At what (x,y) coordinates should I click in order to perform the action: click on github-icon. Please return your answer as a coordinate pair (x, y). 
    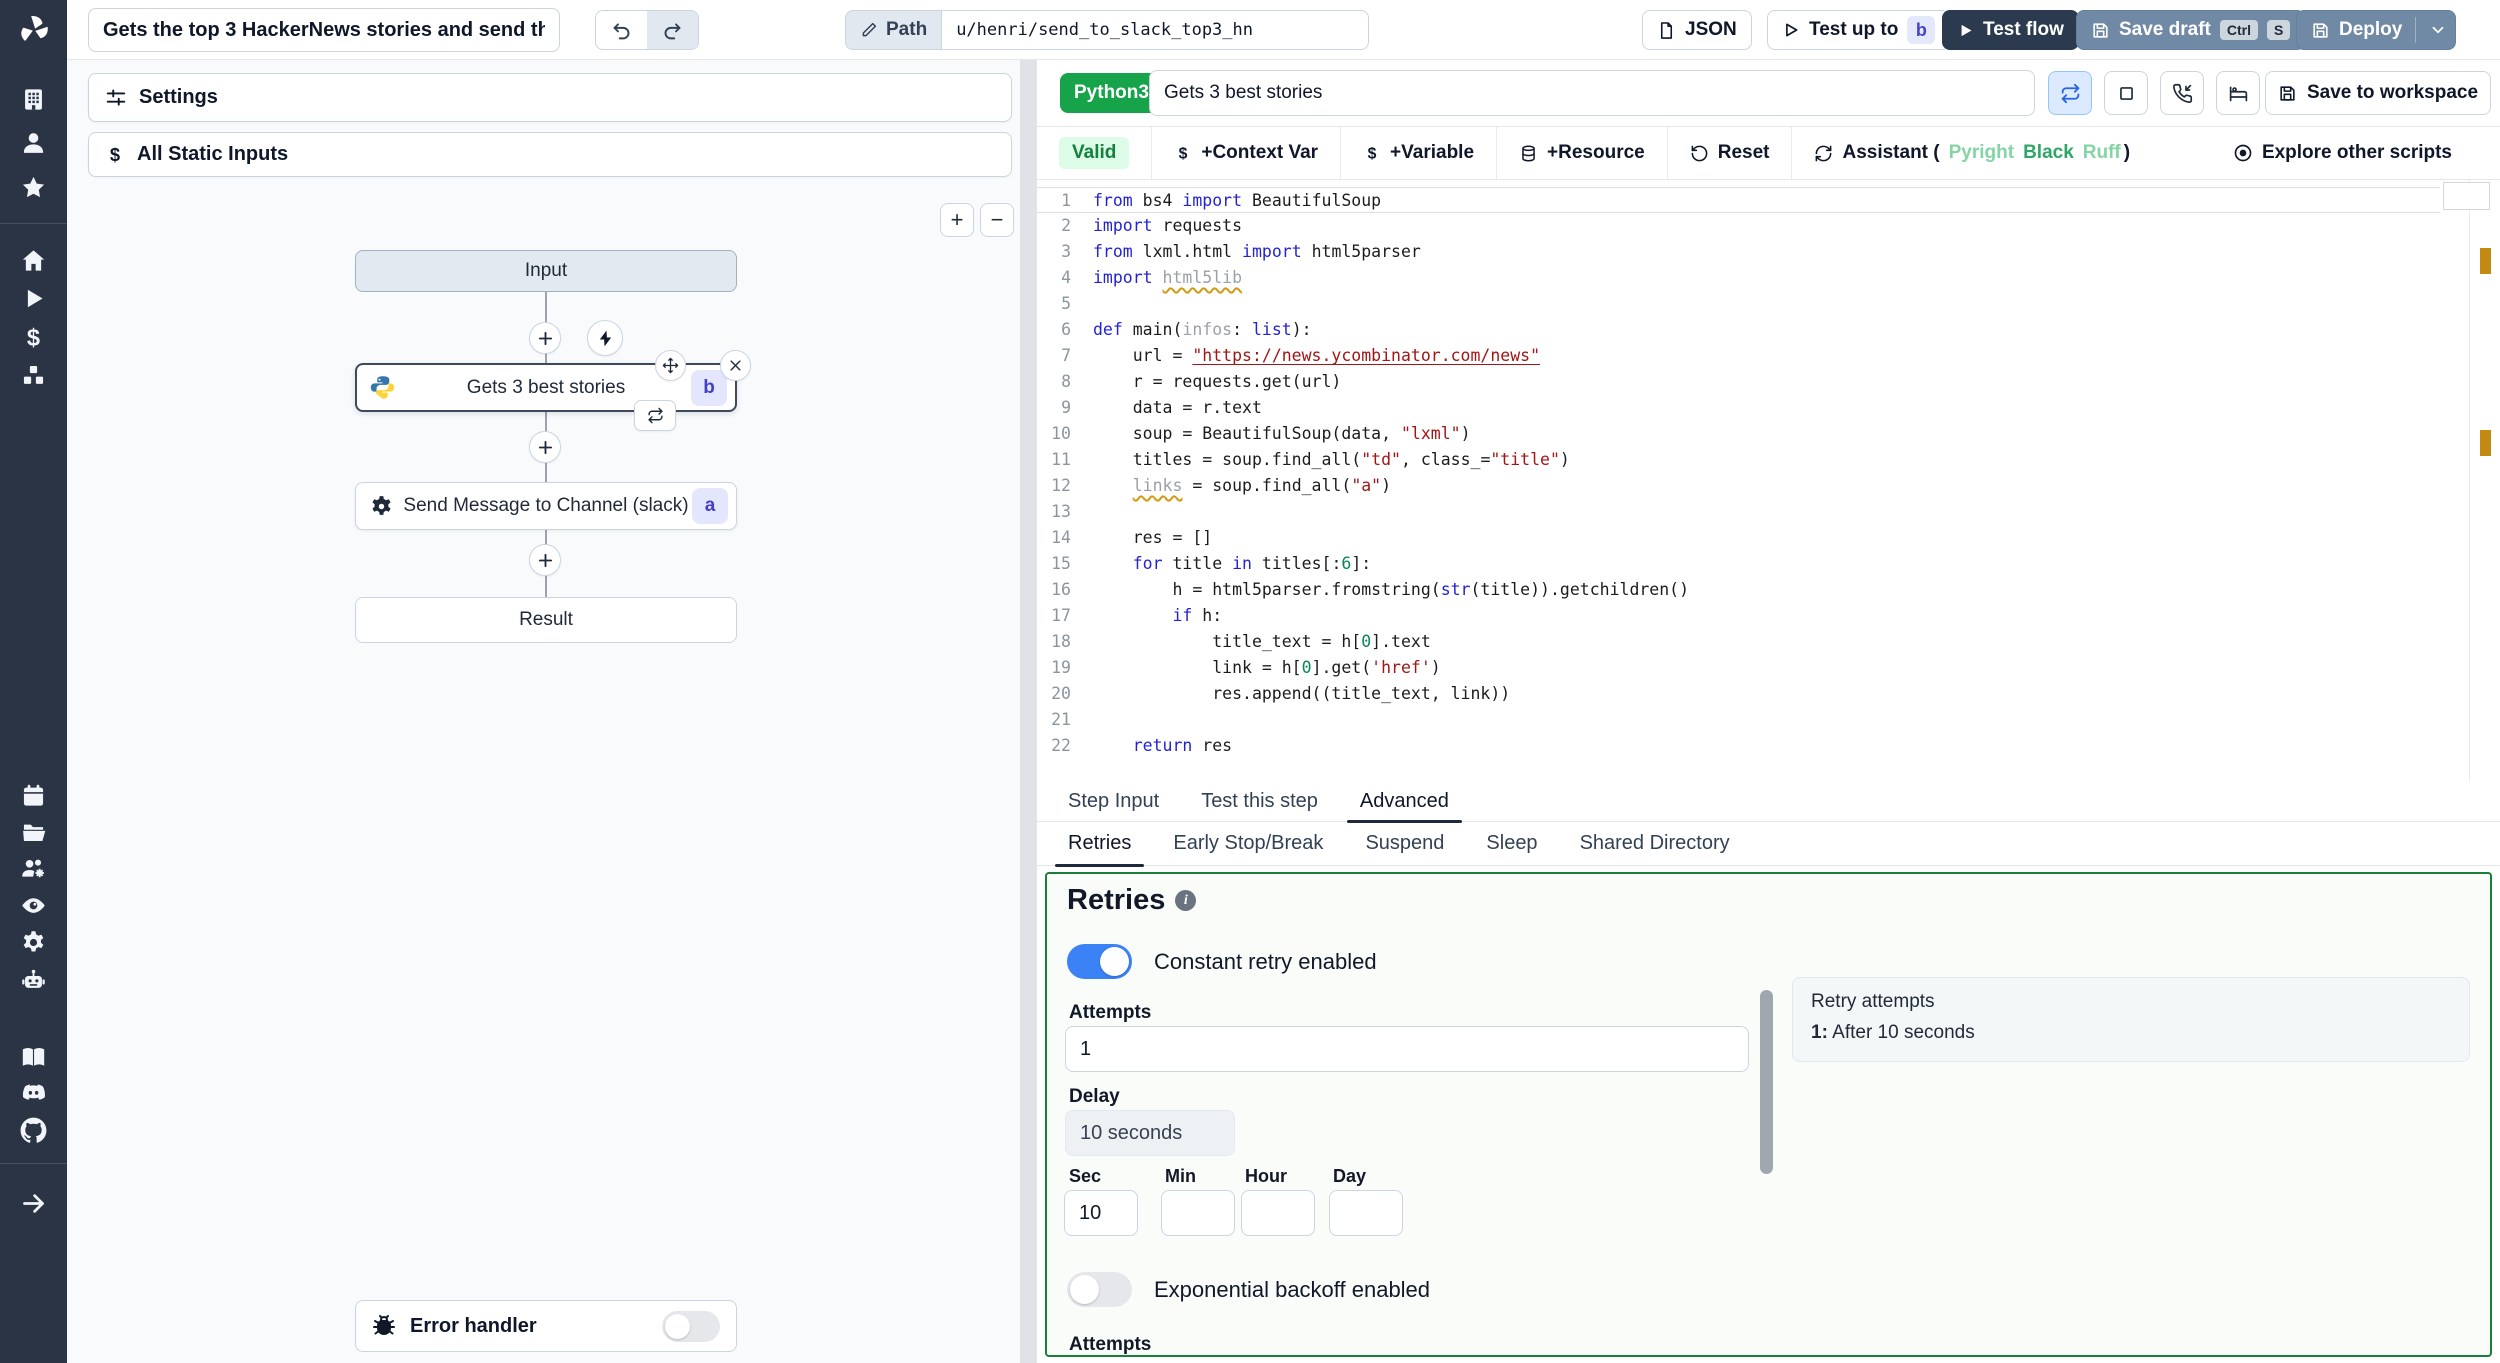
    Looking at the image, I should click on (33, 1130).